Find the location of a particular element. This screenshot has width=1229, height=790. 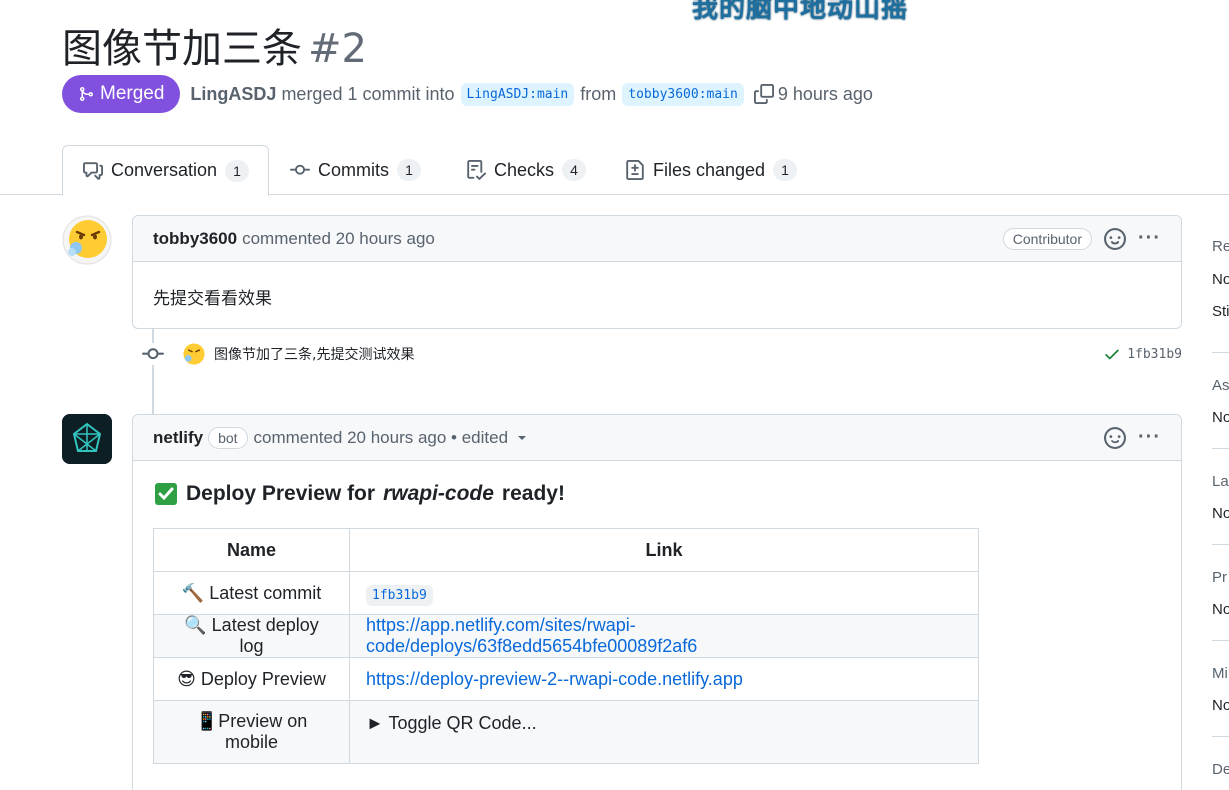

sidebar-heading-reviewers: Re is located at coordinates (1220, 246).